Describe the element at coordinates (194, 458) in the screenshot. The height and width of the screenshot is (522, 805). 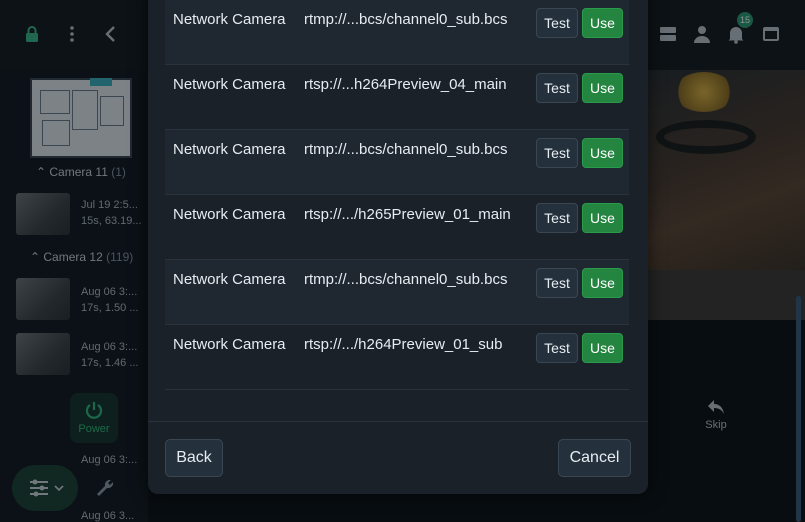
I see `back-button: Back` at that location.